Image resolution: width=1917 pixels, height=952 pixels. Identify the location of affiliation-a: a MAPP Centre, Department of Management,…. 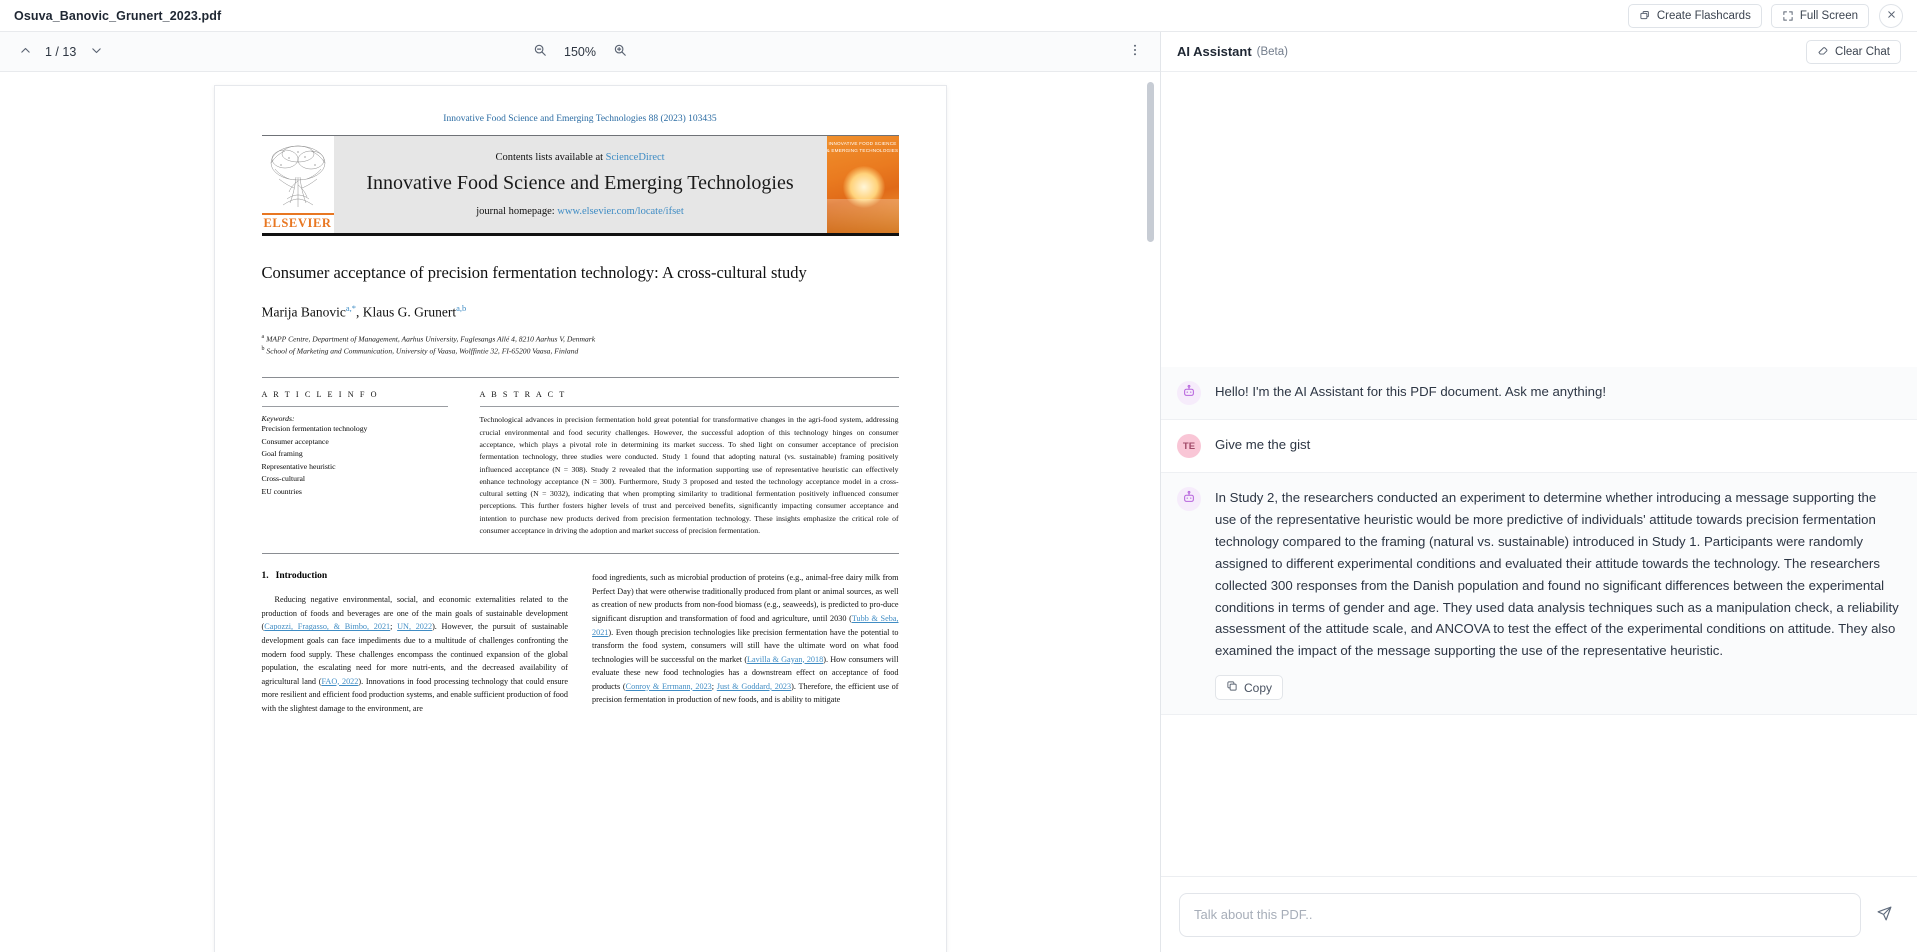
(580, 339).